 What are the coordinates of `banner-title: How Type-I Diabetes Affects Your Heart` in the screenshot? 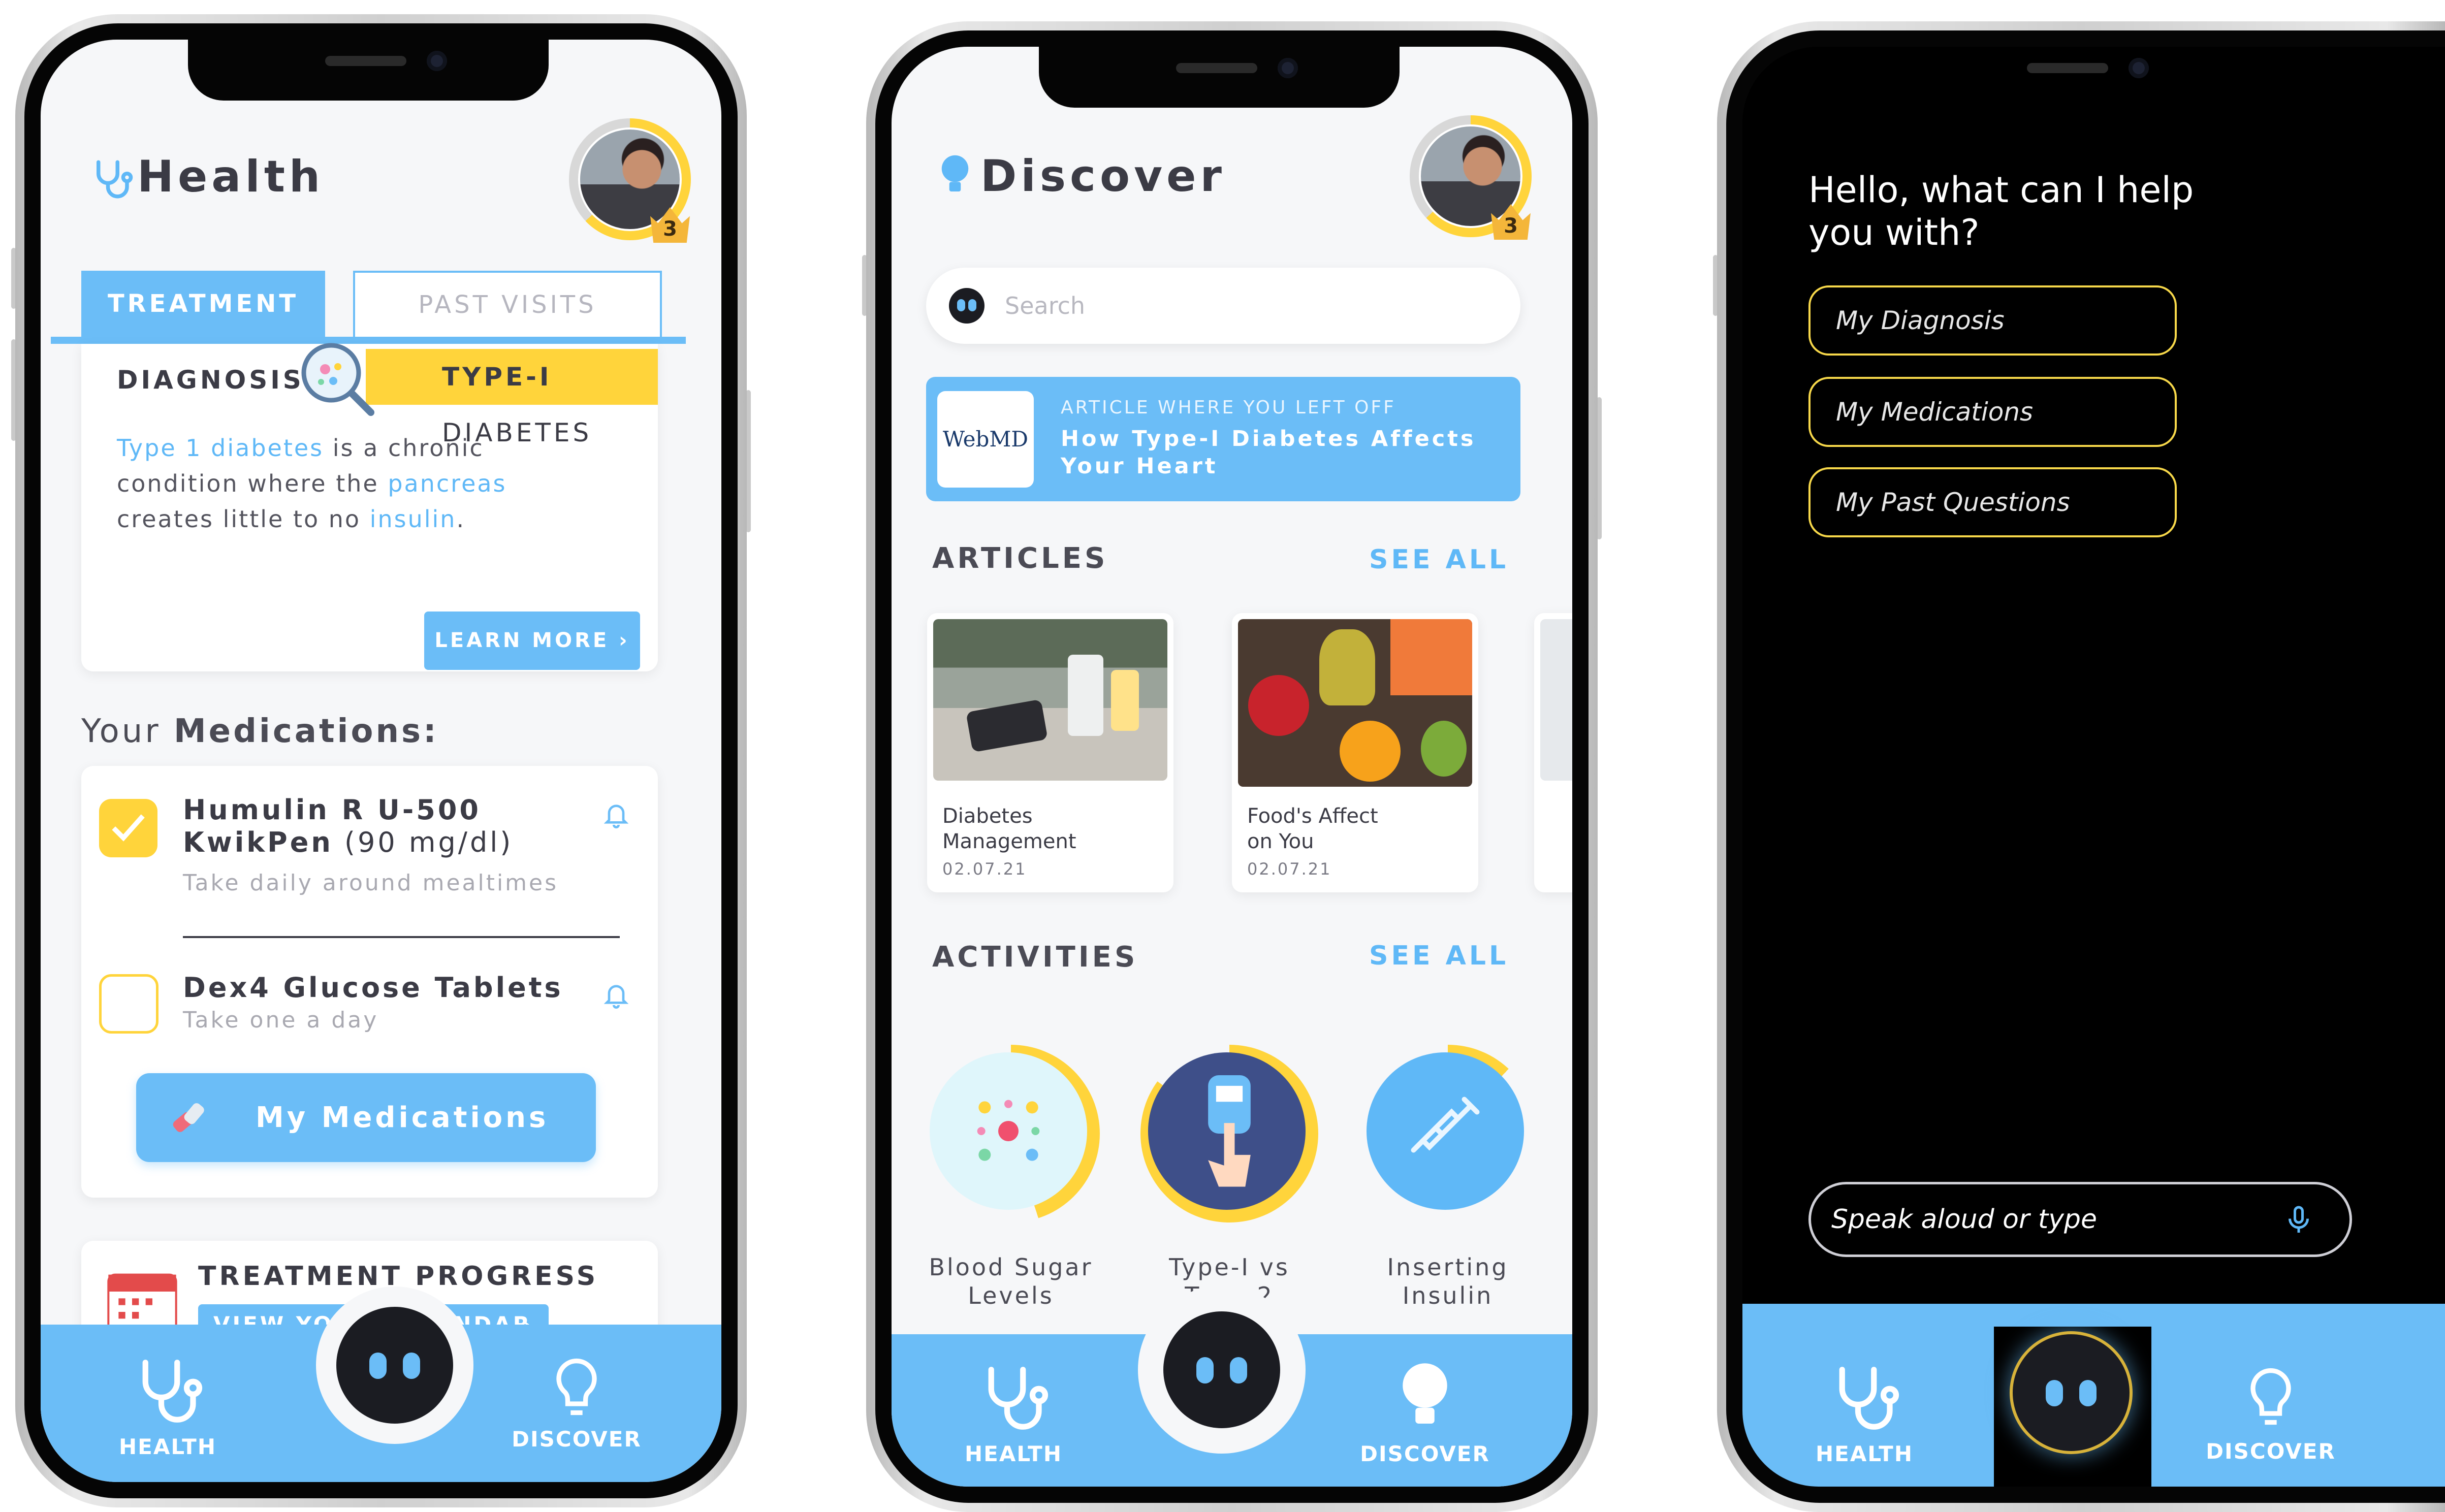 It's located at (1268, 453).